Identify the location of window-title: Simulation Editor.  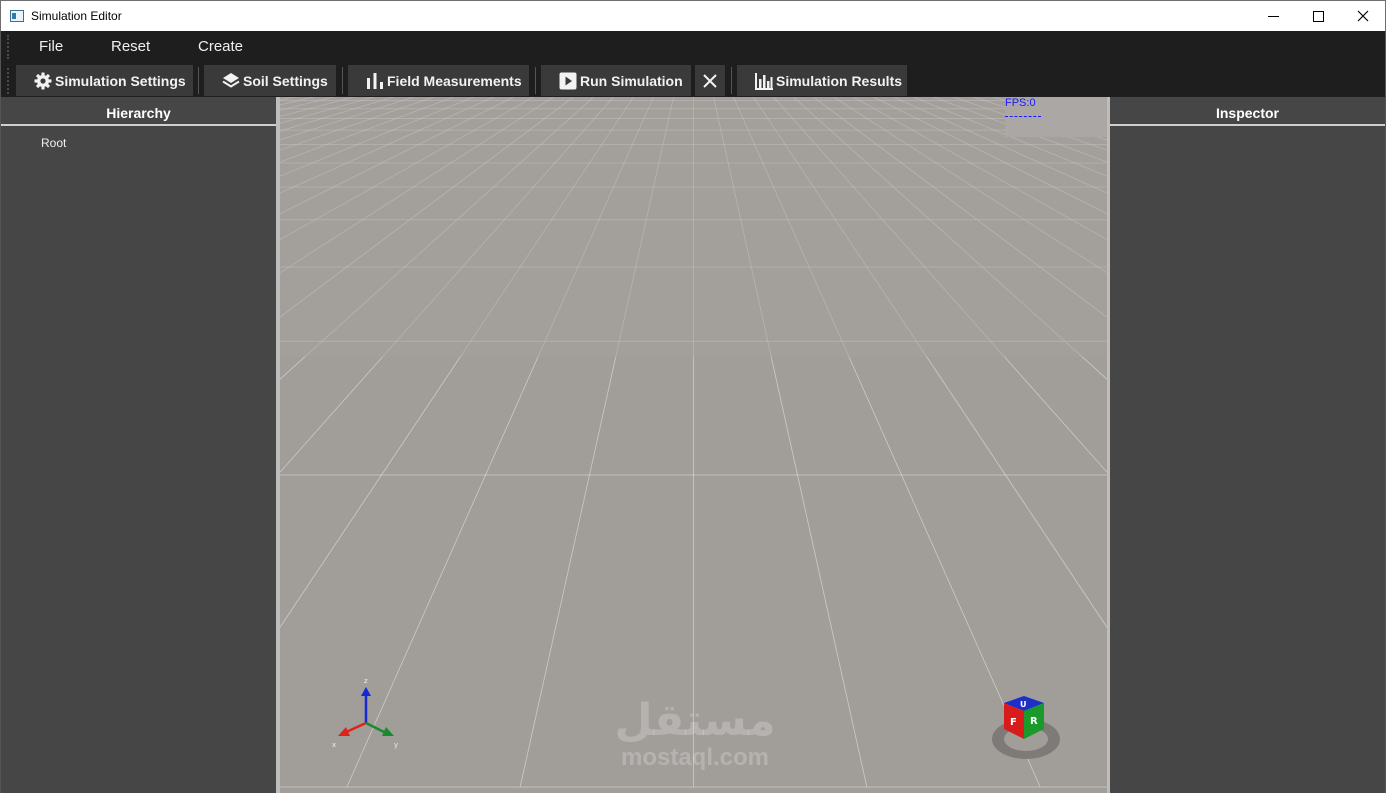
(76, 16).